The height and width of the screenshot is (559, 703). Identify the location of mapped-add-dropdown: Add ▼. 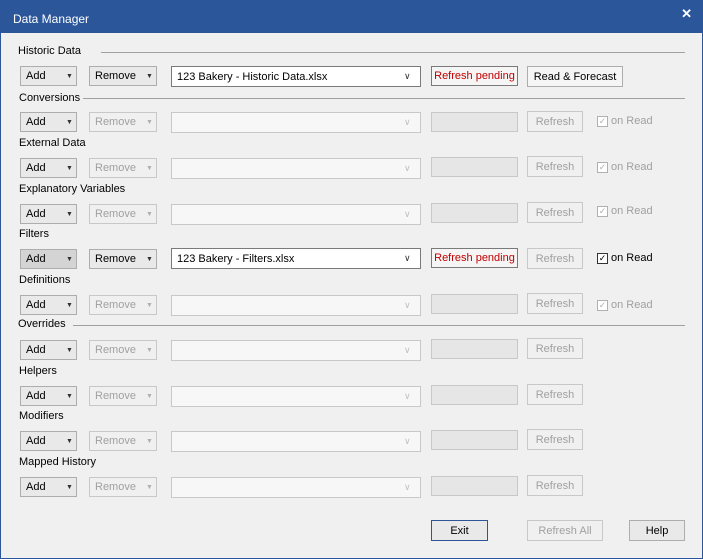
(48, 487).